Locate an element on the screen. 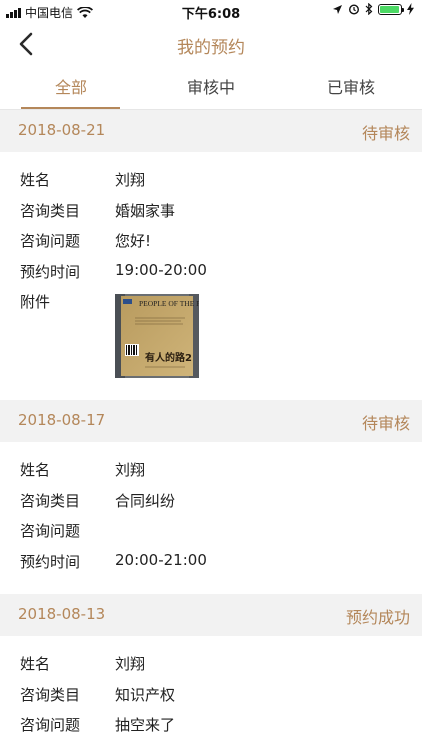  tab-all: 全部 is located at coordinates (71, 88).